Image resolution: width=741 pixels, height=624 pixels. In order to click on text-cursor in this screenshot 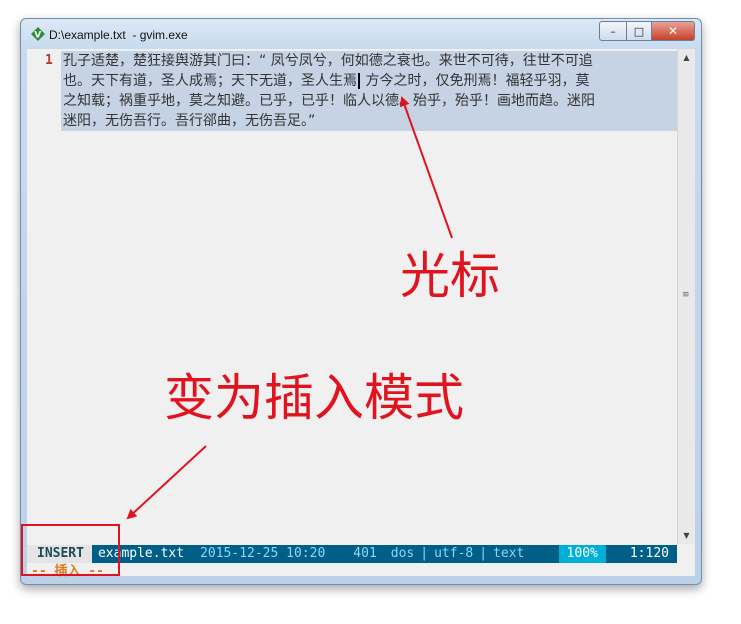, I will do `click(359, 81)`.